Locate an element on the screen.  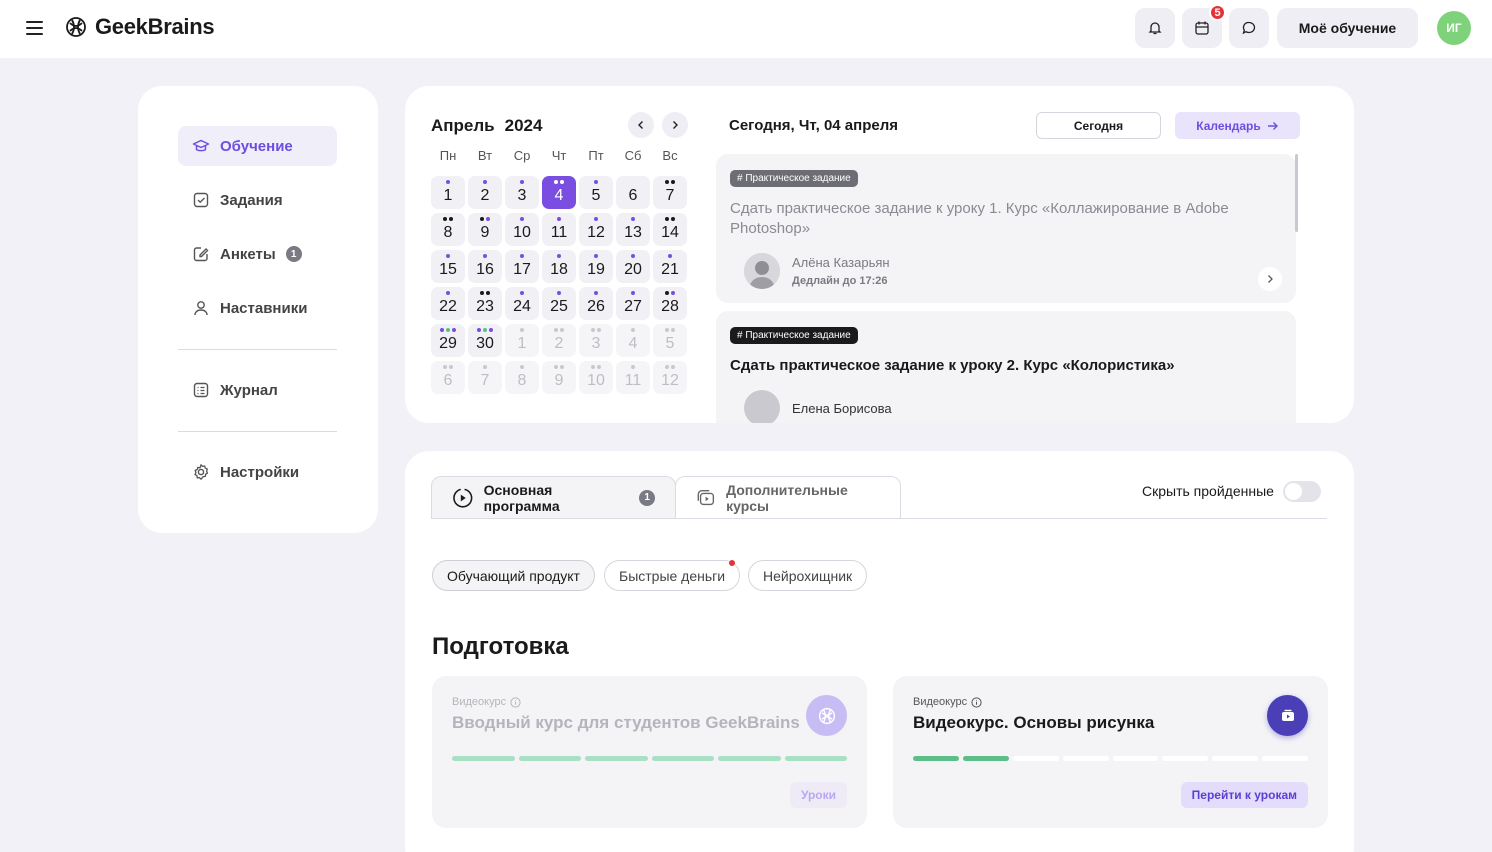
calendar-button: 5 is located at coordinates (1204, 26).